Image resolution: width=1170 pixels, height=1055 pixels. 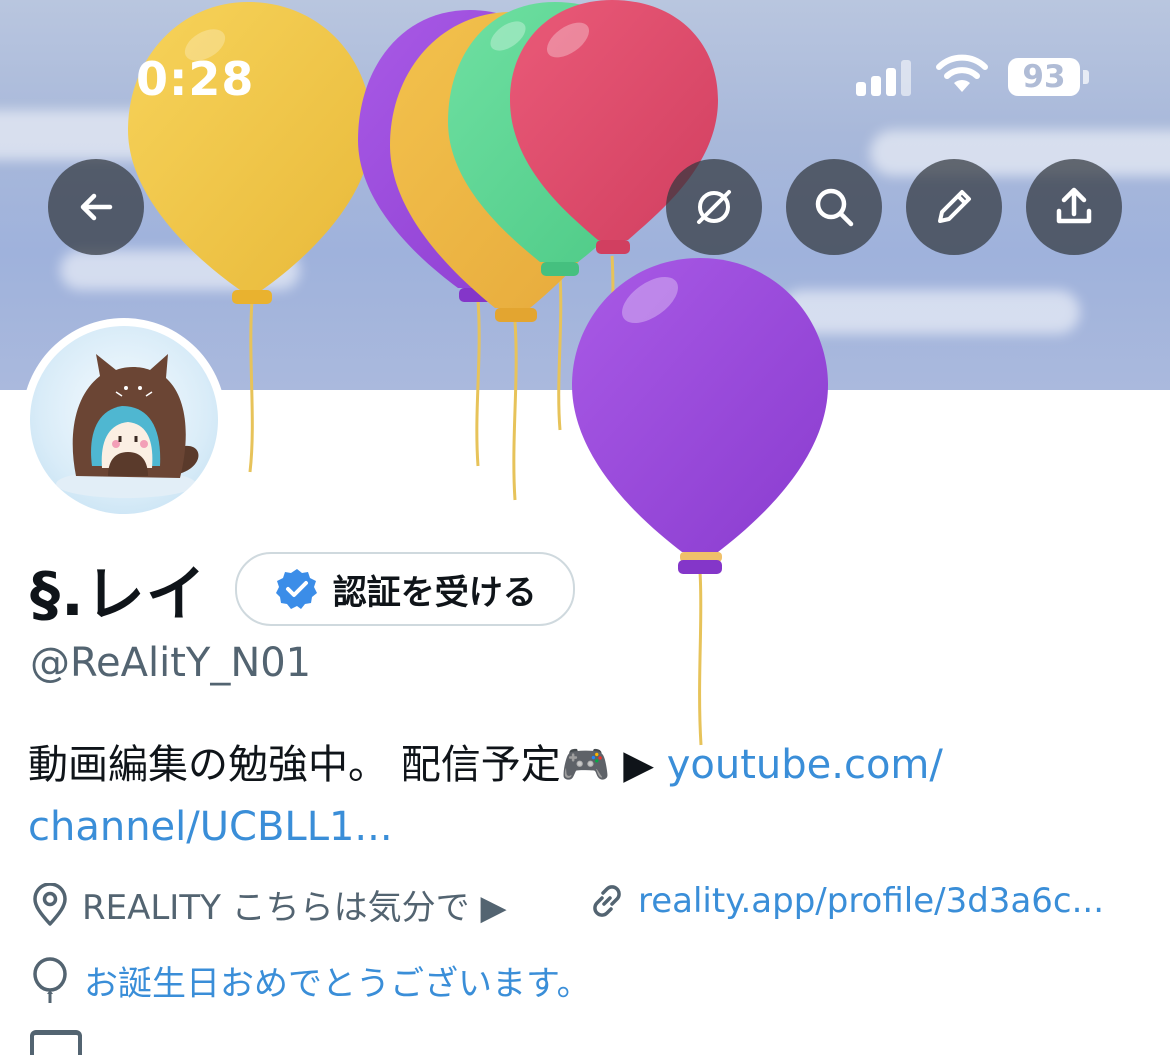 What do you see at coordinates (337, 980) in the screenshot?
I see `birthday-message: お誕生日おめでとうございます。` at bounding box center [337, 980].